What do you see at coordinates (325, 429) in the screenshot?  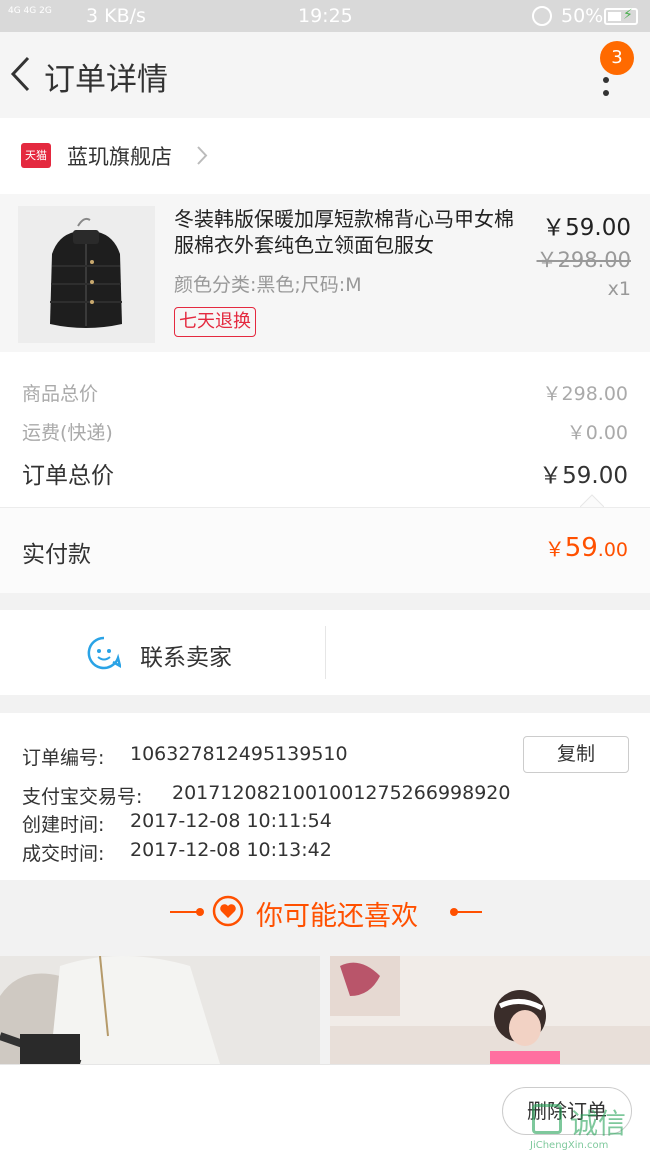 I see `price-summary: 商品总价 ￥298.00 运费(快递) ￥0.00 订单总价 ￥59.00` at bounding box center [325, 429].